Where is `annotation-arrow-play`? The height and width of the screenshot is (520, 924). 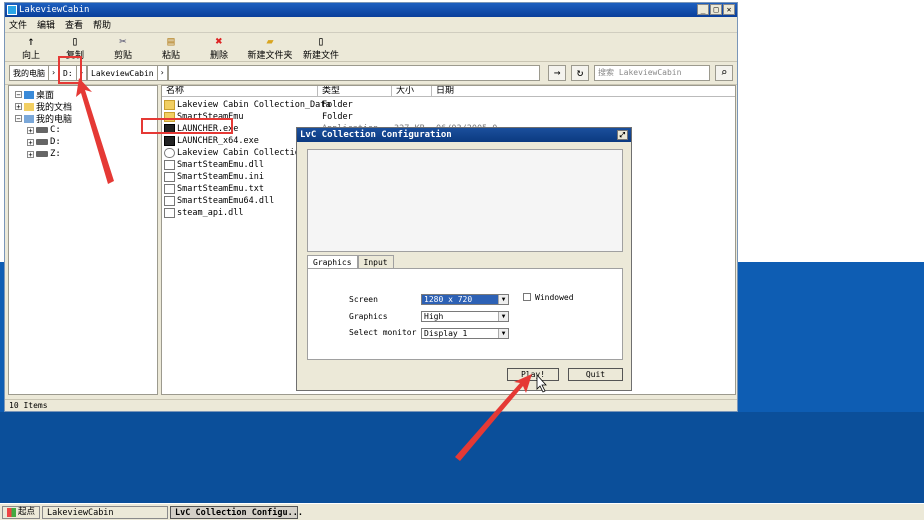
annotation-arrow-play is located at coordinates (493, 417).